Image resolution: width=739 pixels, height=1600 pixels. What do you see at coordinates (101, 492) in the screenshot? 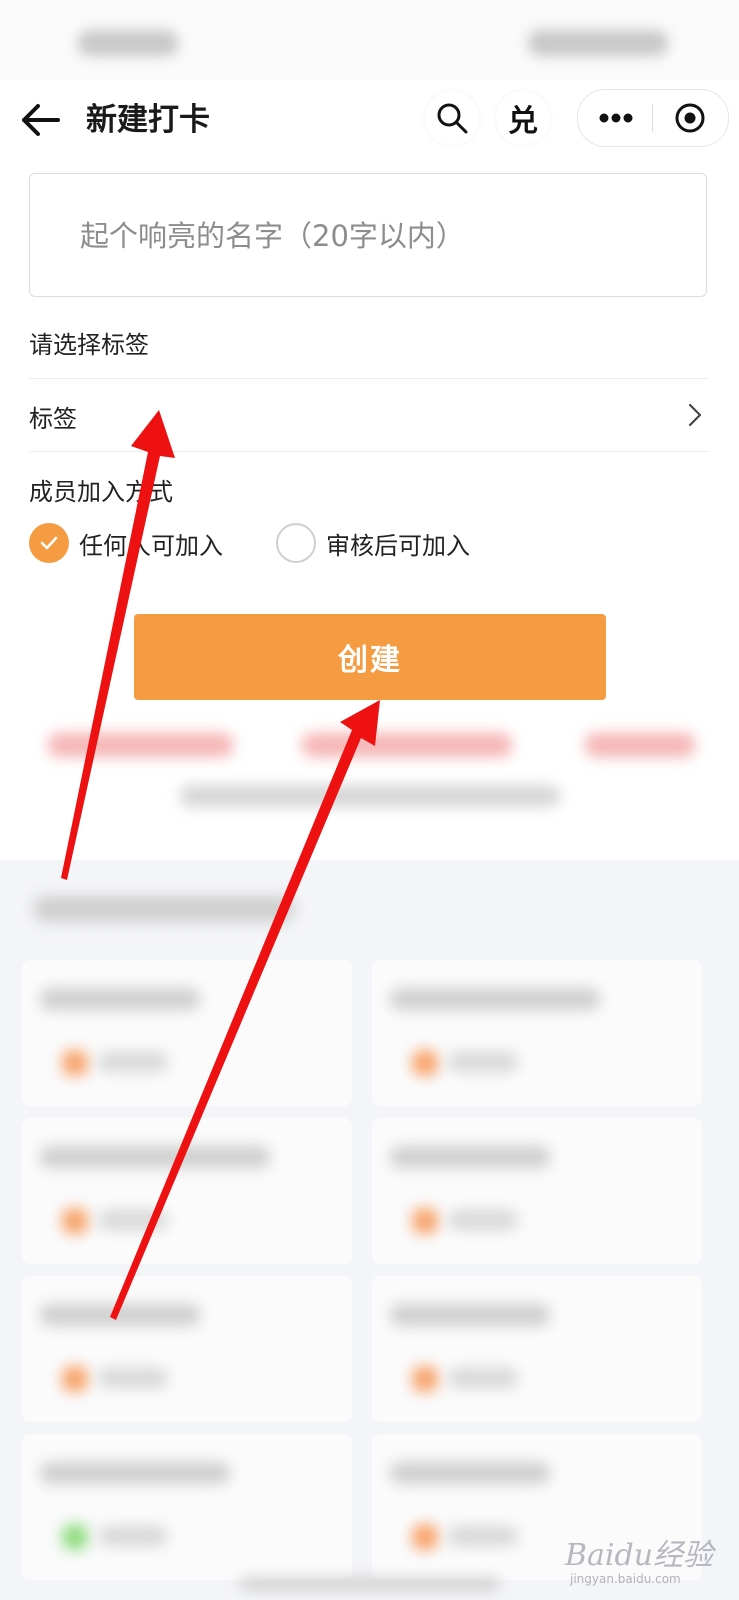
I see `join-section-label: 成员加入方式` at bounding box center [101, 492].